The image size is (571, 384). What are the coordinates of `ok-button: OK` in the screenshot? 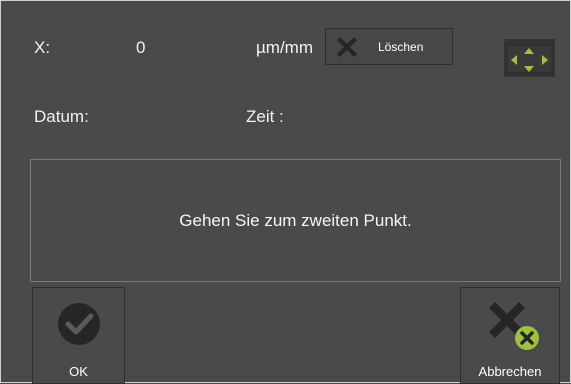 It's located at (78, 335).